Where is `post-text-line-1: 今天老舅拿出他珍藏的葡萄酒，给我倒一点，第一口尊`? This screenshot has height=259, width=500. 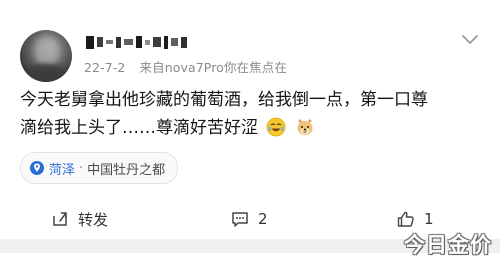 post-text-line-1: 今天老舅拿出他珍藏的葡萄酒，给我倒一点，第一口尊 is located at coordinates (224, 100).